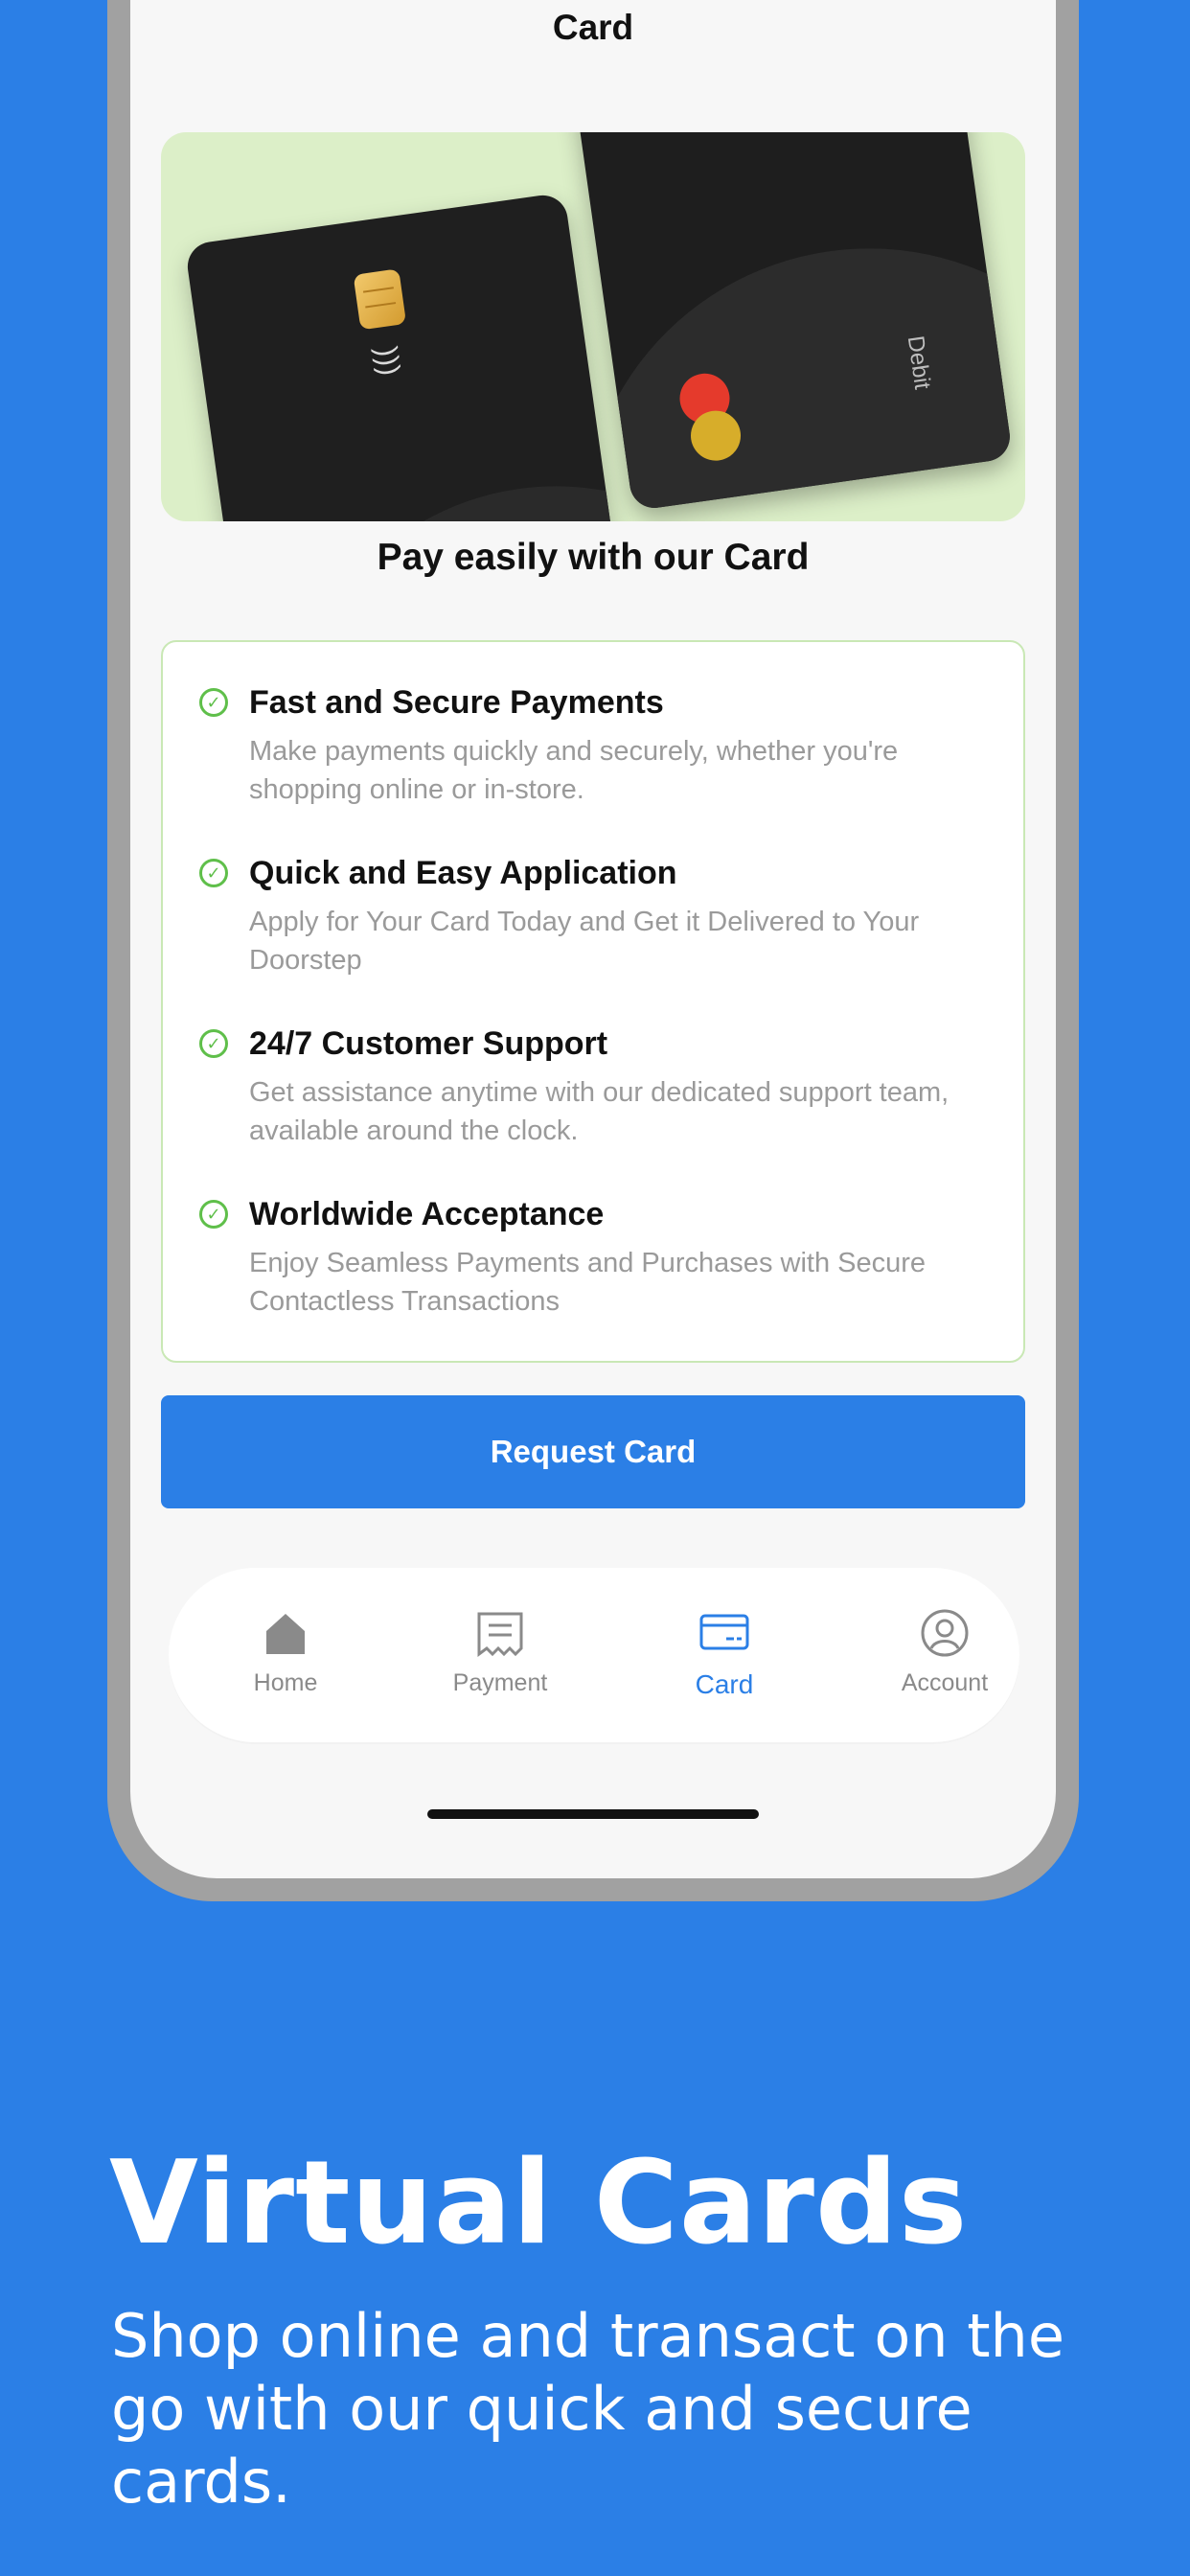  What do you see at coordinates (500, 1682) in the screenshot?
I see `tab-label: Payment` at bounding box center [500, 1682].